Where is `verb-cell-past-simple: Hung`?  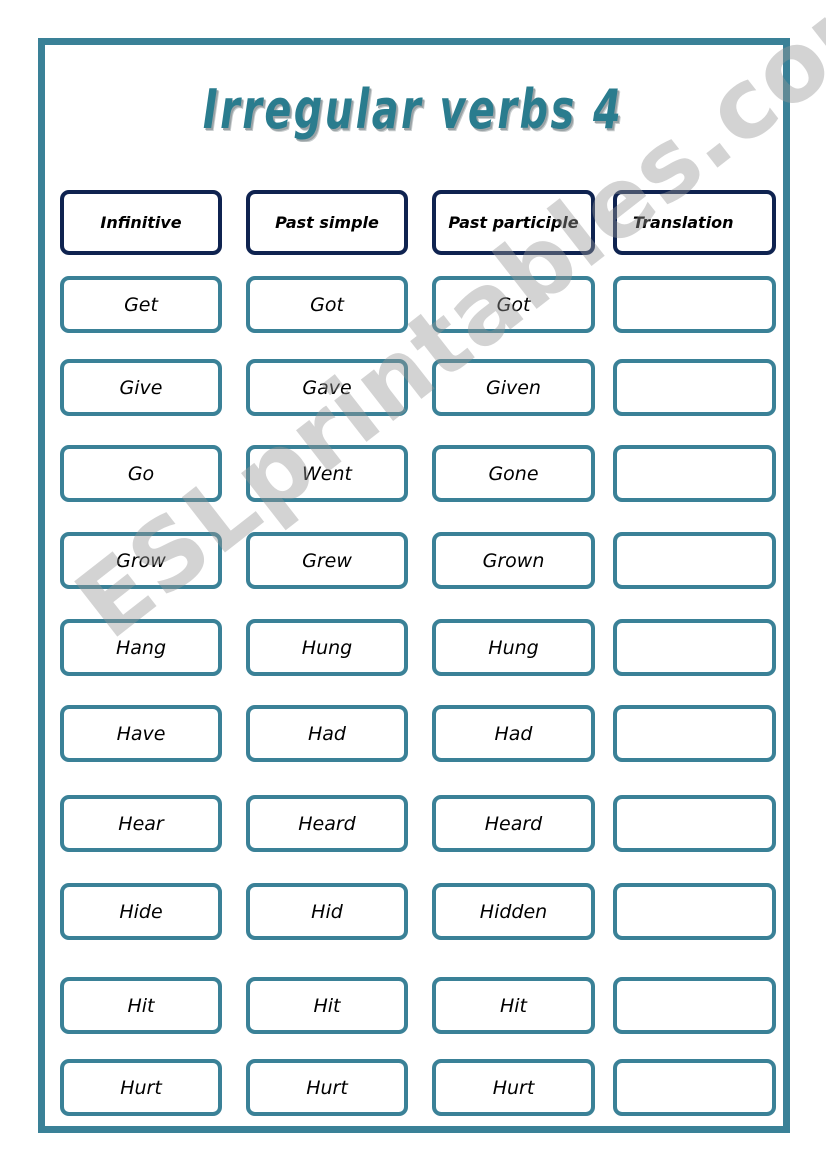 verb-cell-past-simple: Hung is located at coordinates (327, 647).